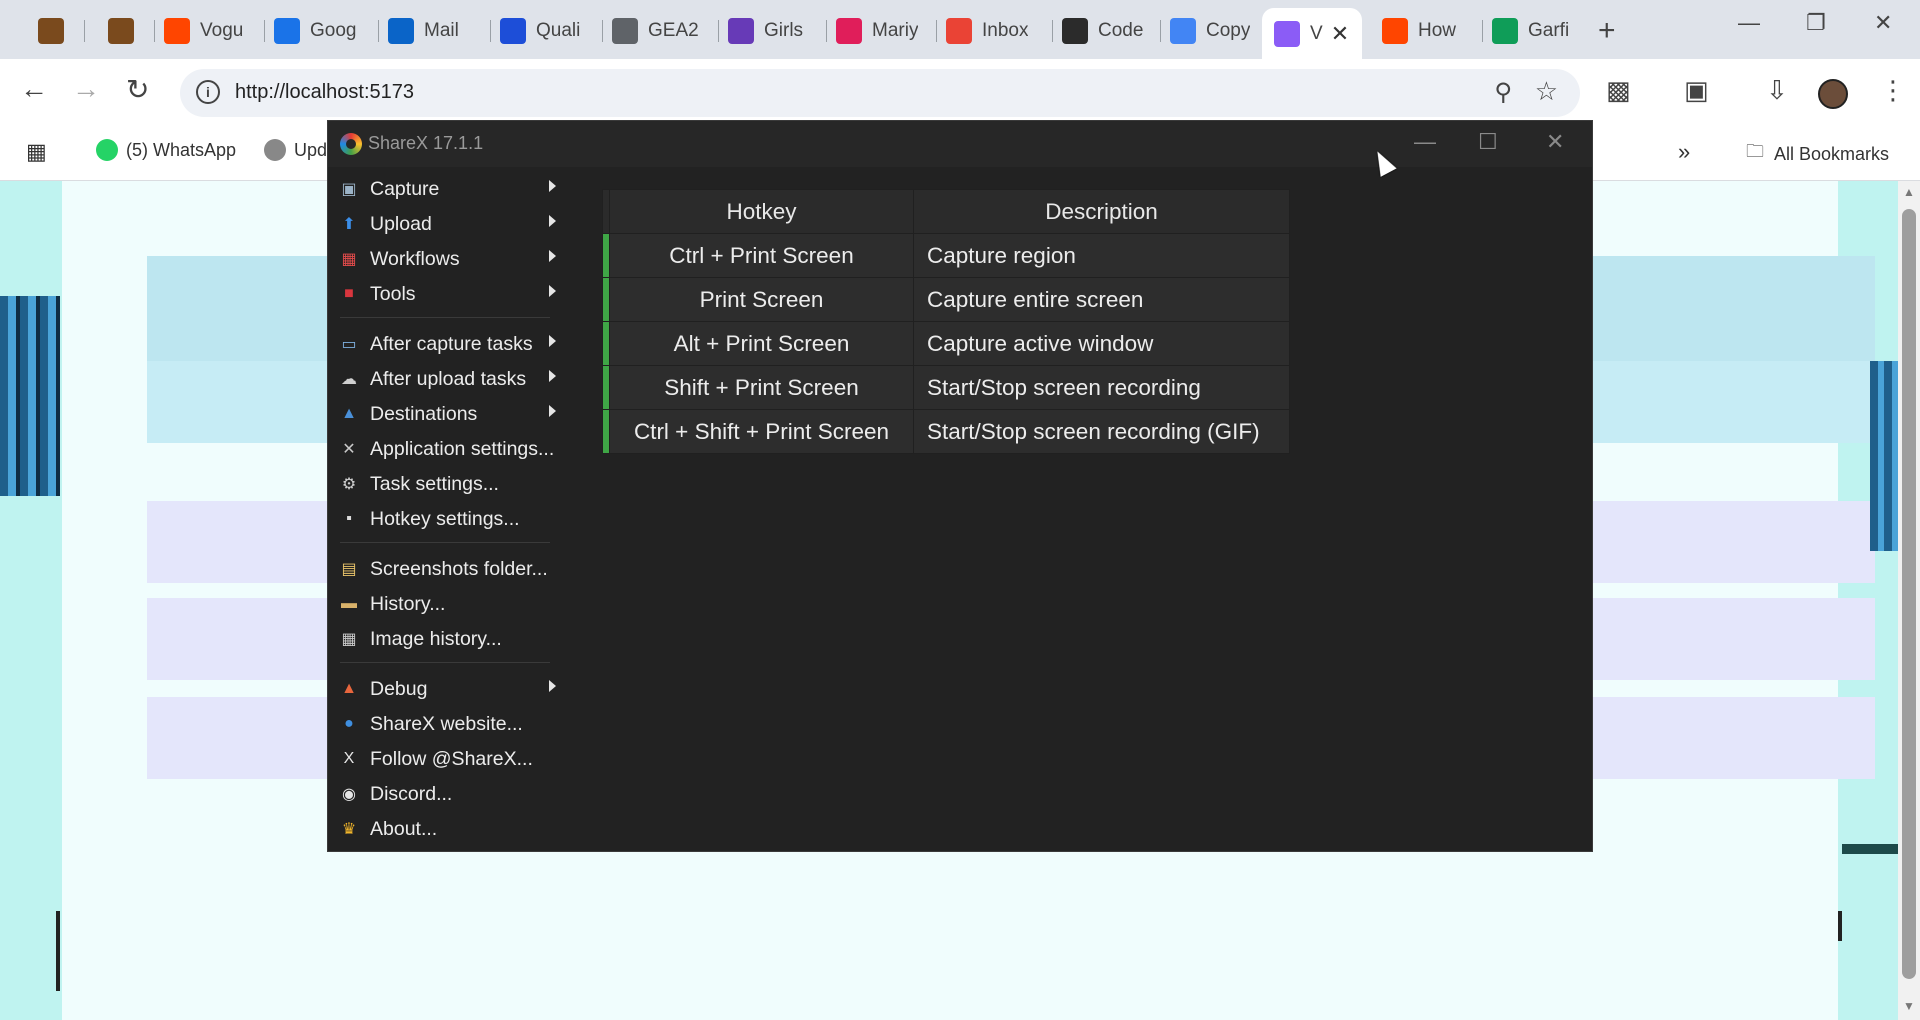 The height and width of the screenshot is (1020, 1920). Describe the element at coordinates (137, 89) in the screenshot. I see `reload-button: ↻` at that location.